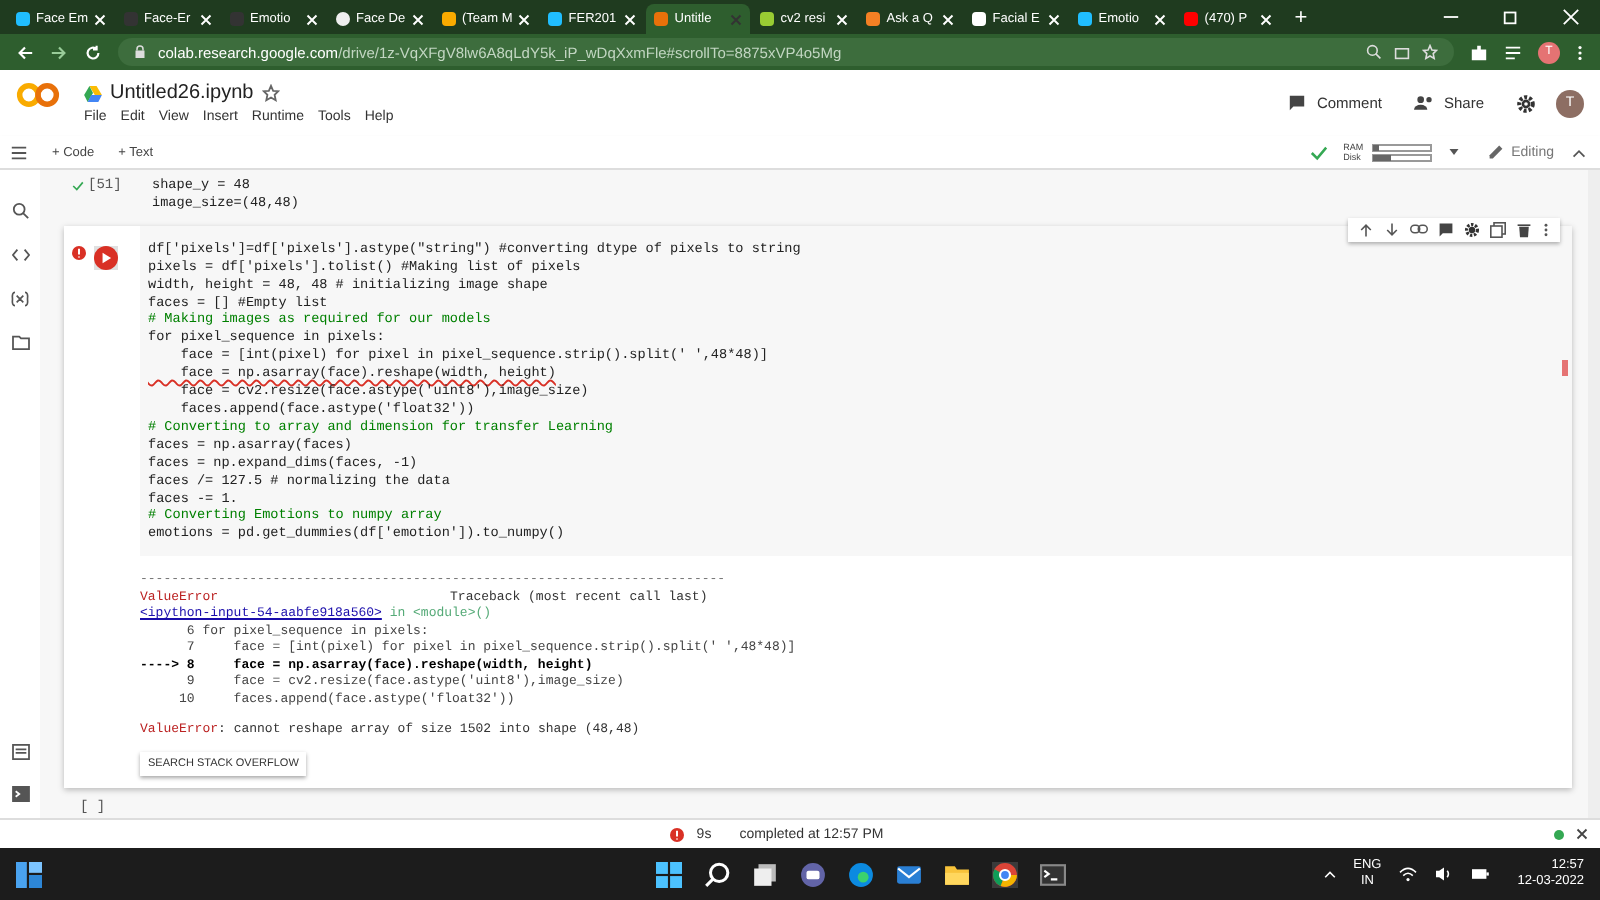 This screenshot has width=1600, height=900. I want to click on share-icon, so click(1402, 52).